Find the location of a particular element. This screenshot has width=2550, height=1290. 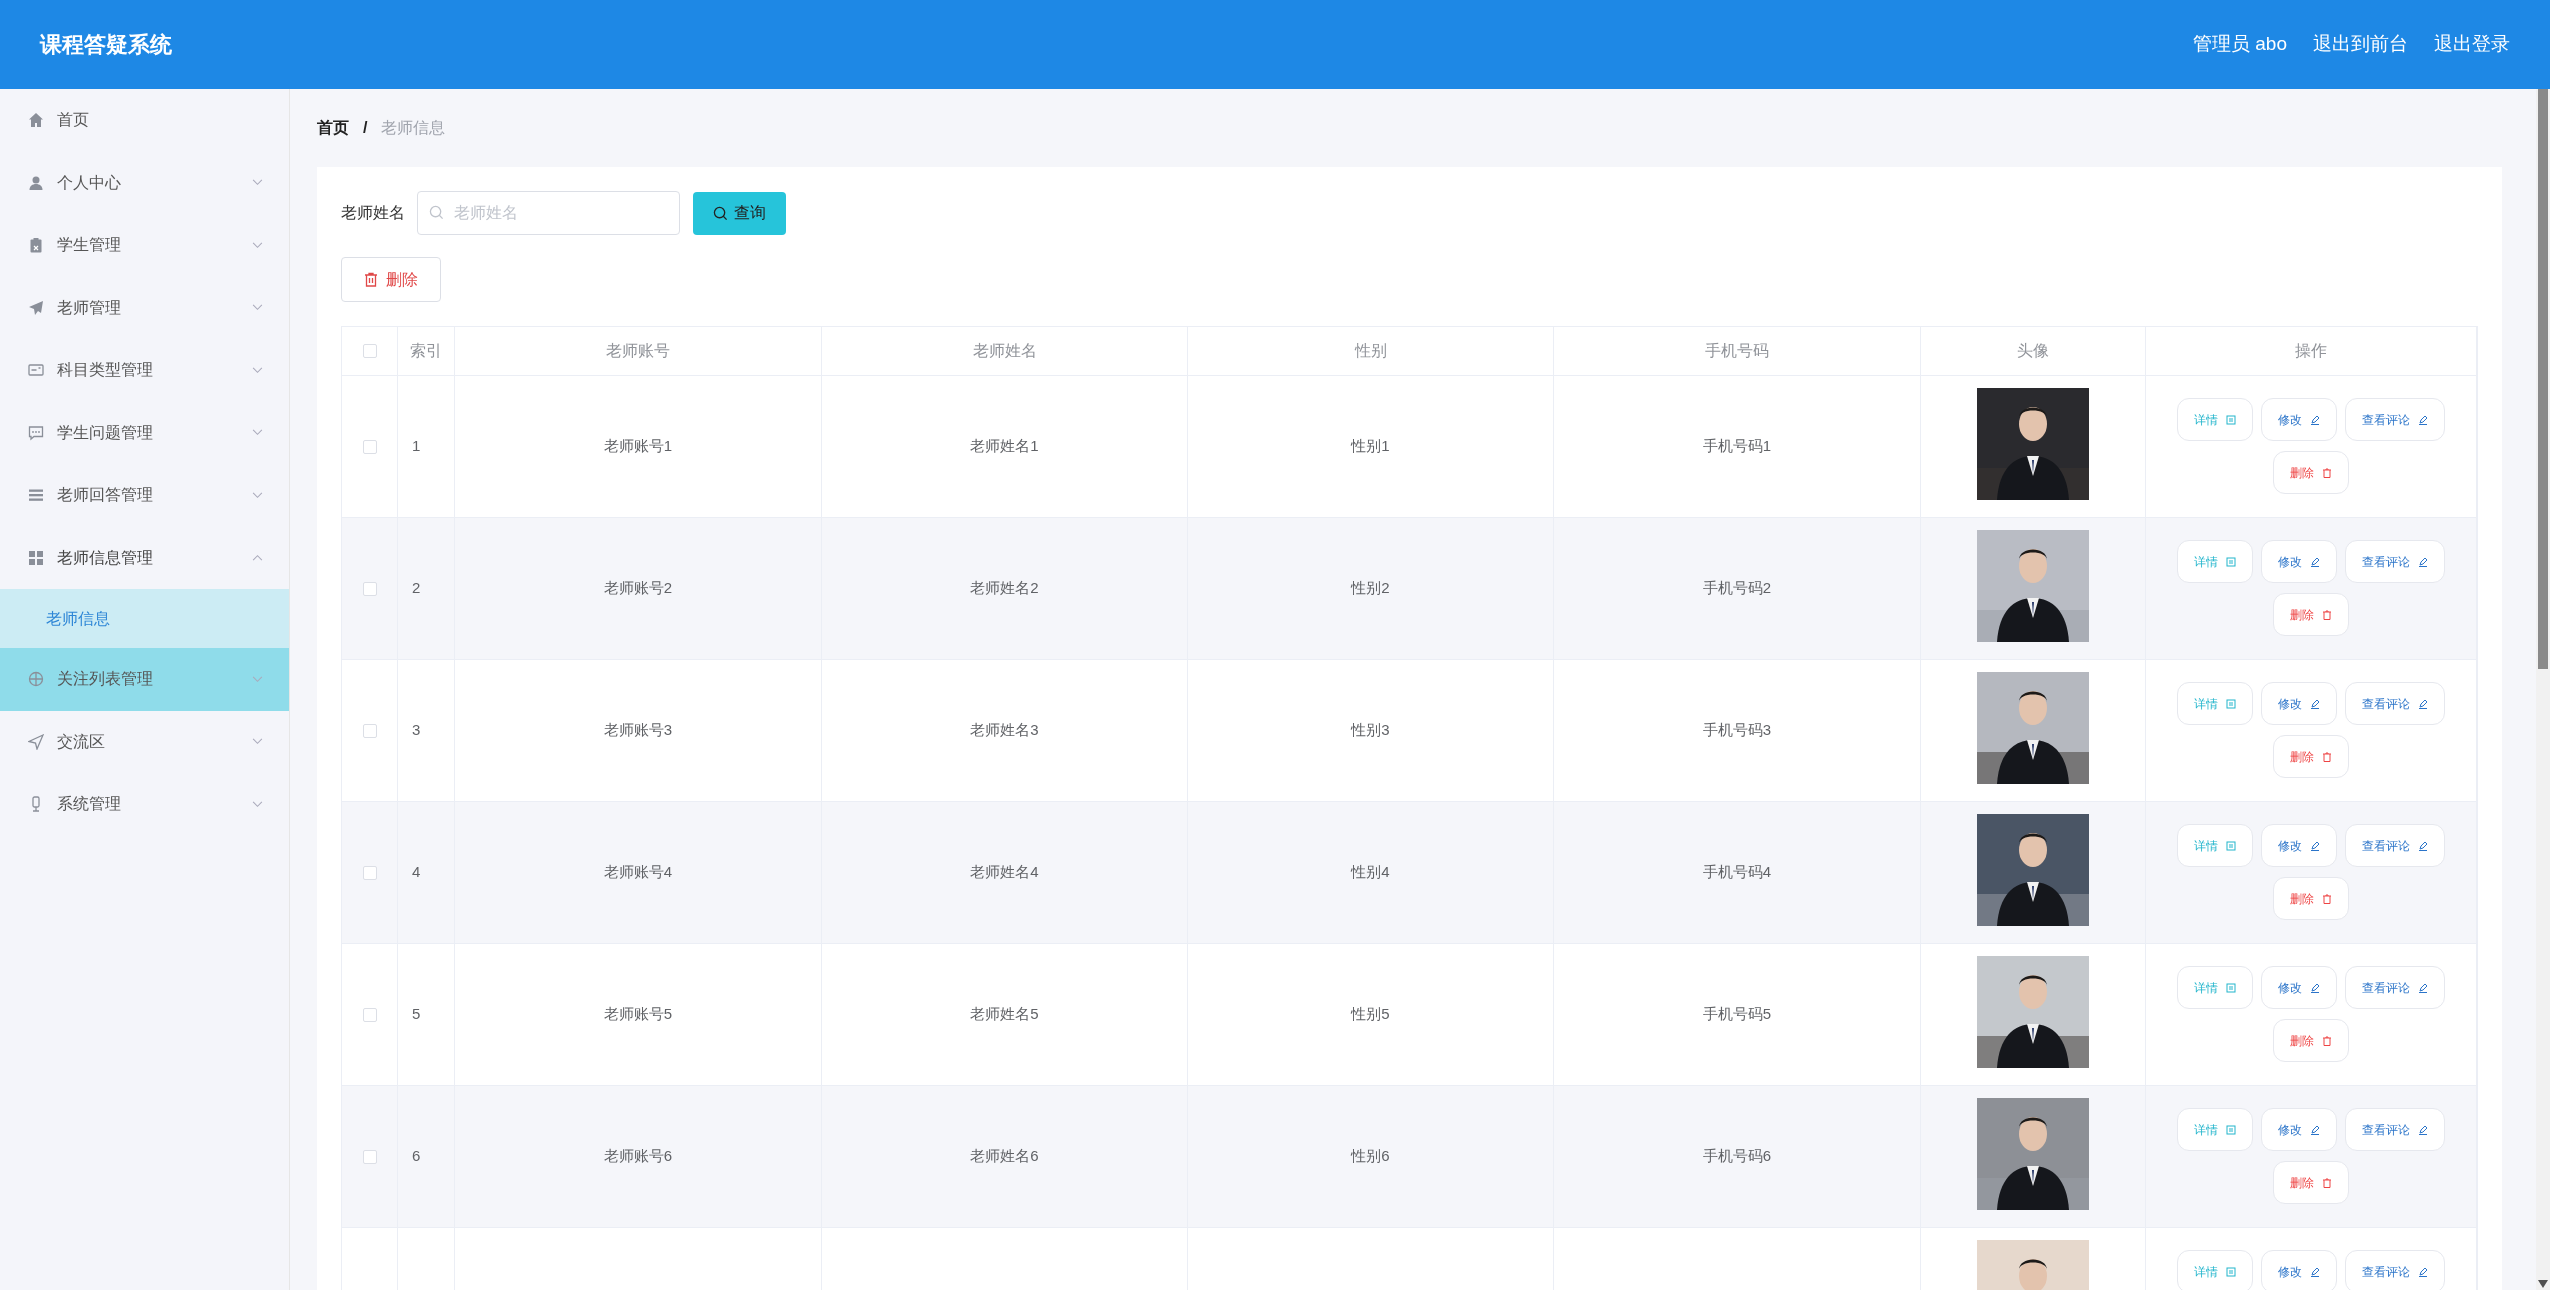

sidebar-item: 首页 is located at coordinates (144, 120).